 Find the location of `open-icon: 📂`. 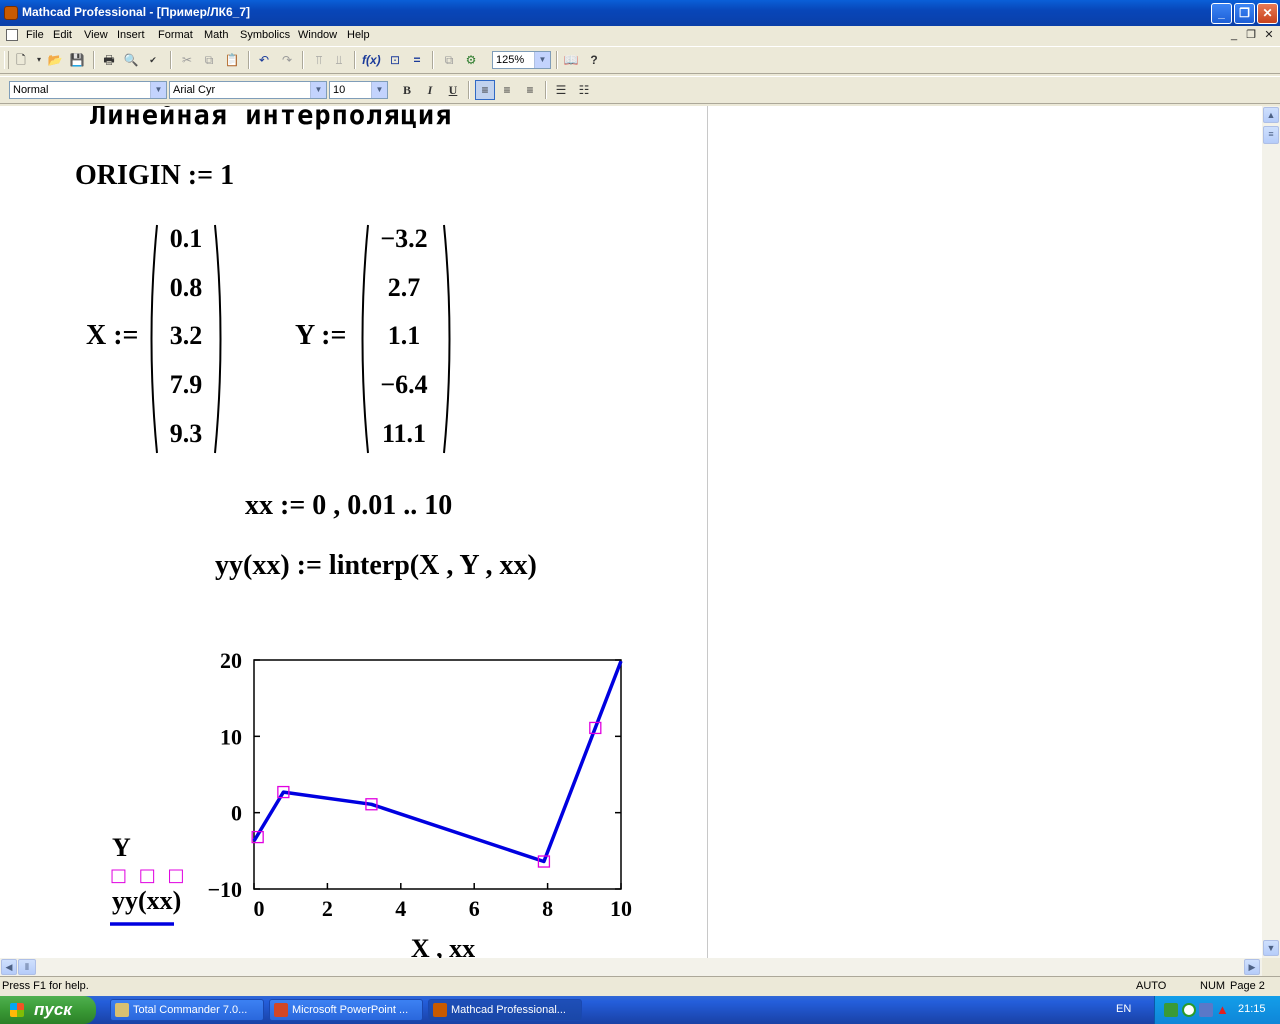

open-icon: 📂 is located at coordinates (55, 60).